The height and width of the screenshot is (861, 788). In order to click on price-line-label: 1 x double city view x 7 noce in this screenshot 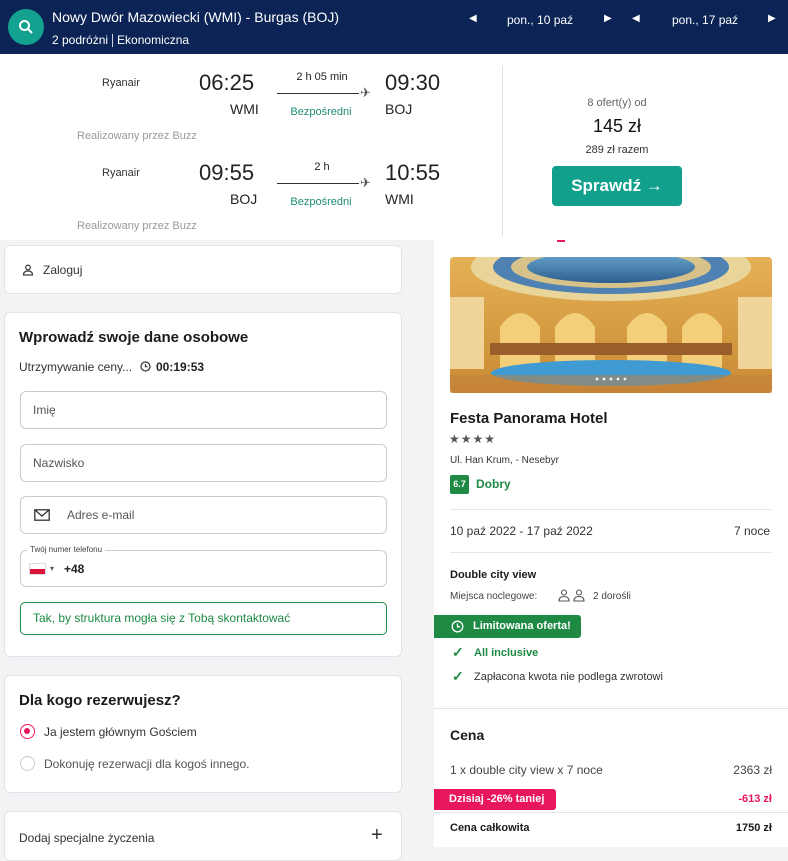, I will do `click(526, 770)`.